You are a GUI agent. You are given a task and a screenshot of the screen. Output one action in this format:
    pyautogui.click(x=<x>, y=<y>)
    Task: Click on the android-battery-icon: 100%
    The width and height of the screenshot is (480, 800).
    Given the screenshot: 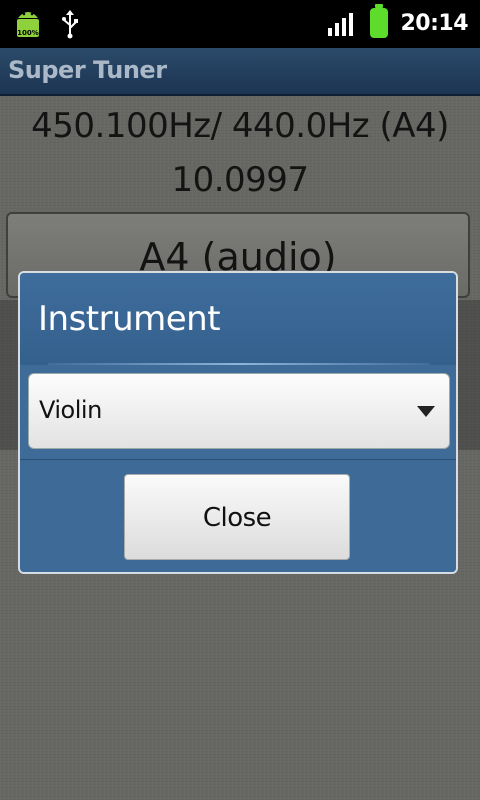 What is the action you would take?
    pyautogui.click(x=28, y=24)
    